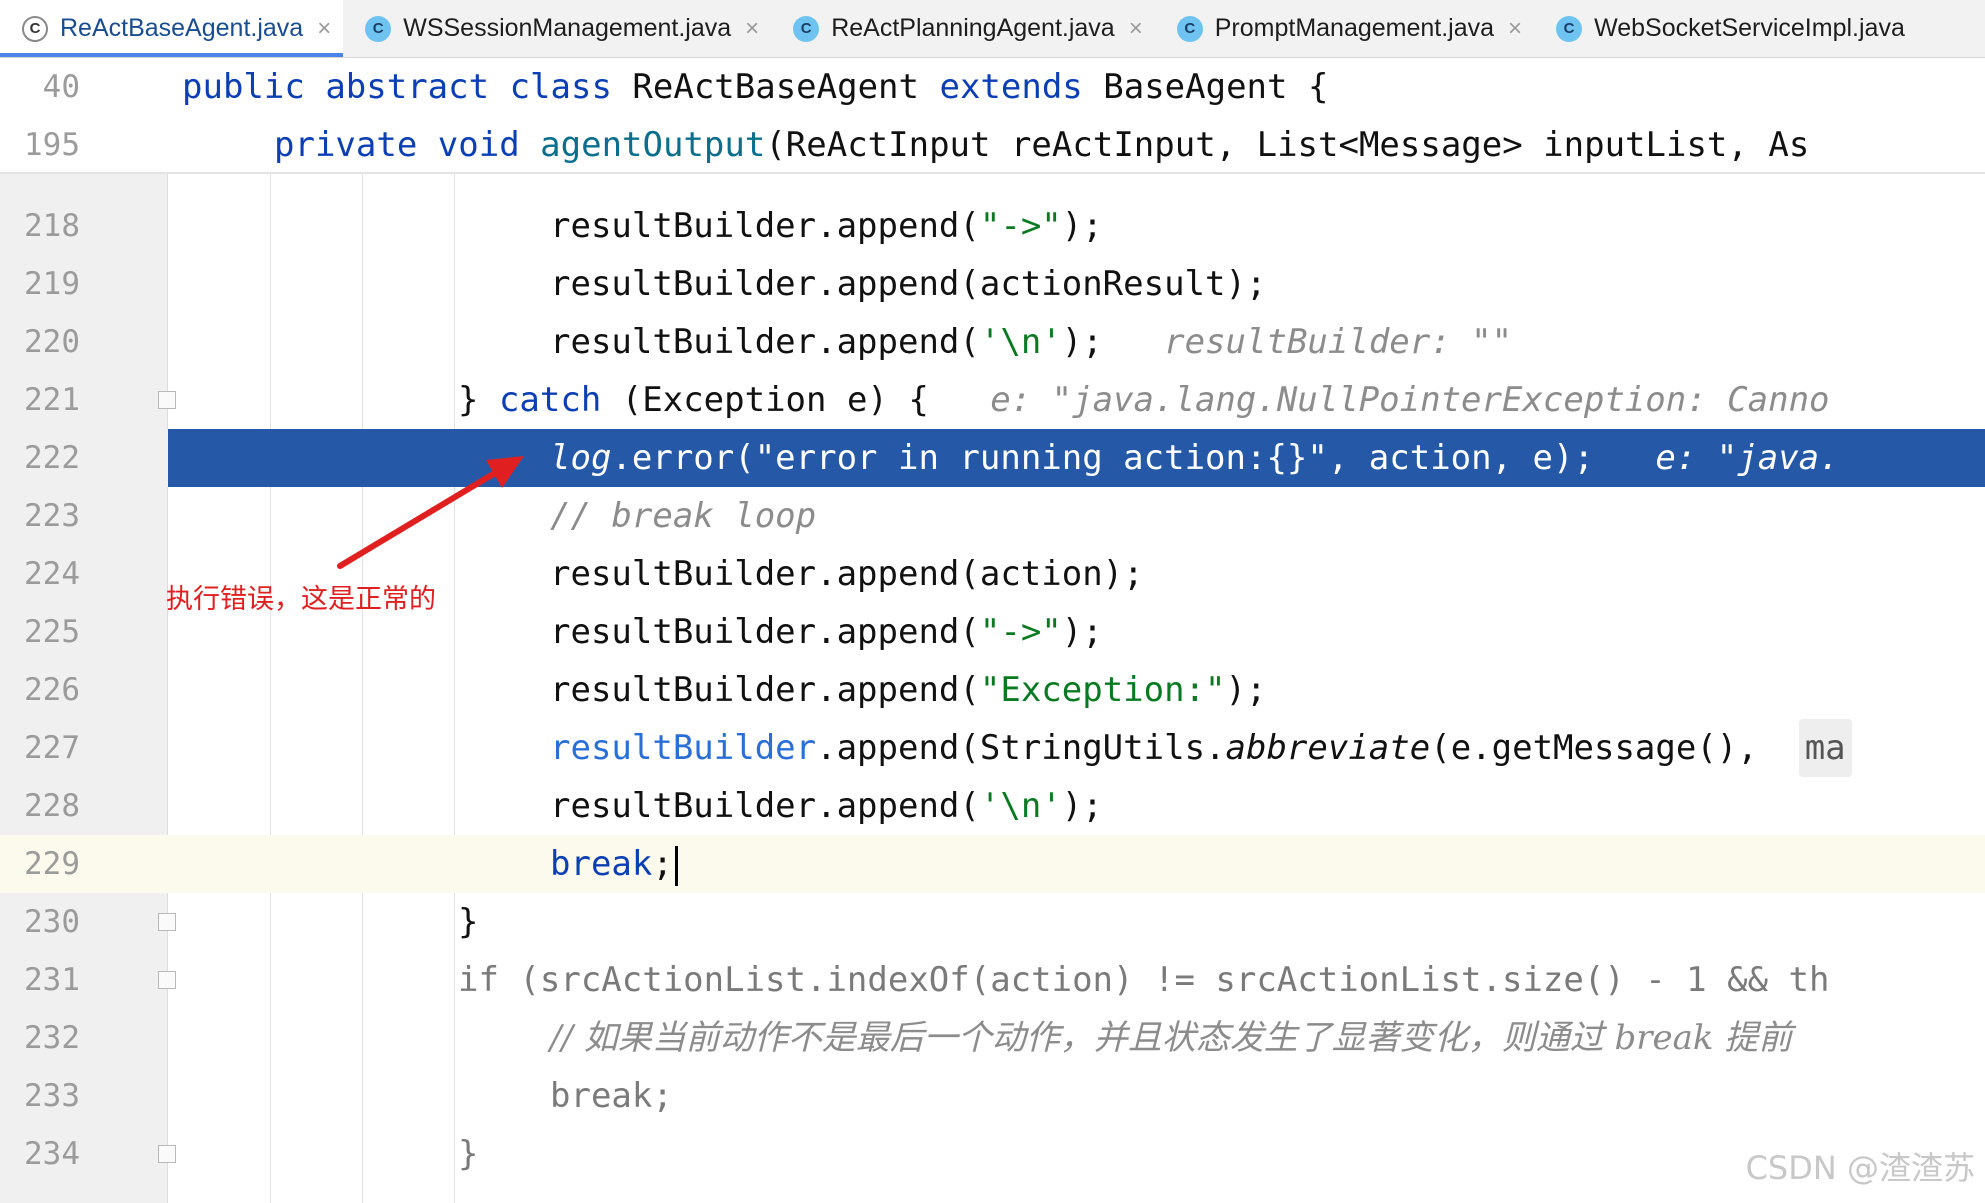 This screenshot has width=1985, height=1203. Describe the element at coordinates (301, 599) in the screenshot. I see `annotation-note: 执行错误，这是正常的` at that location.